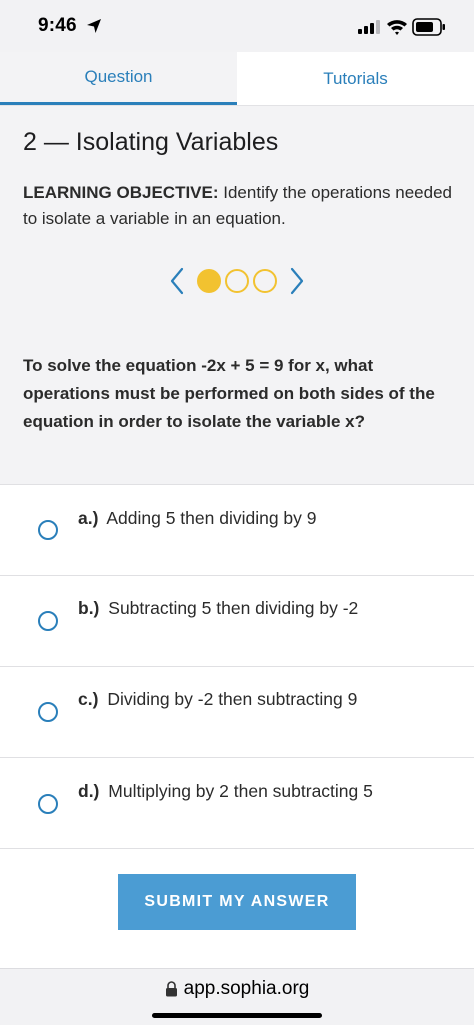 The height and width of the screenshot is (1025, 474). What do you see at coordinates (177, 281) in the screenshot?
I see `chevron-left-icon` at bounding box center [177, 281].